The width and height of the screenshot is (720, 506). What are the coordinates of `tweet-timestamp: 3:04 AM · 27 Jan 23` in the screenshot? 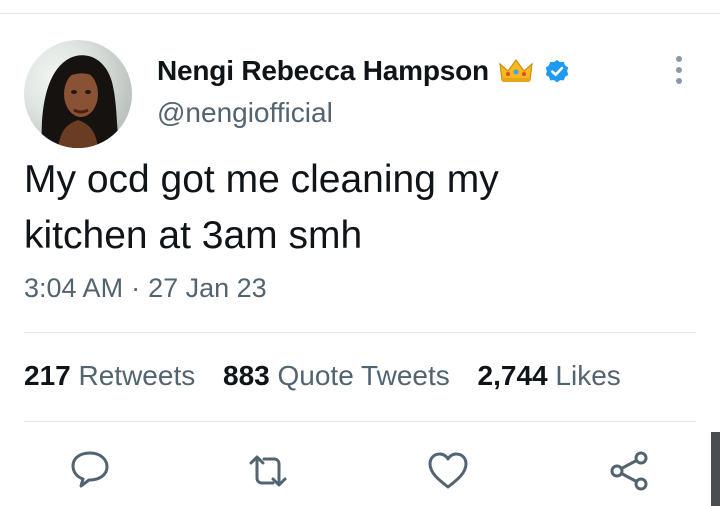 It's located at (145, 288).